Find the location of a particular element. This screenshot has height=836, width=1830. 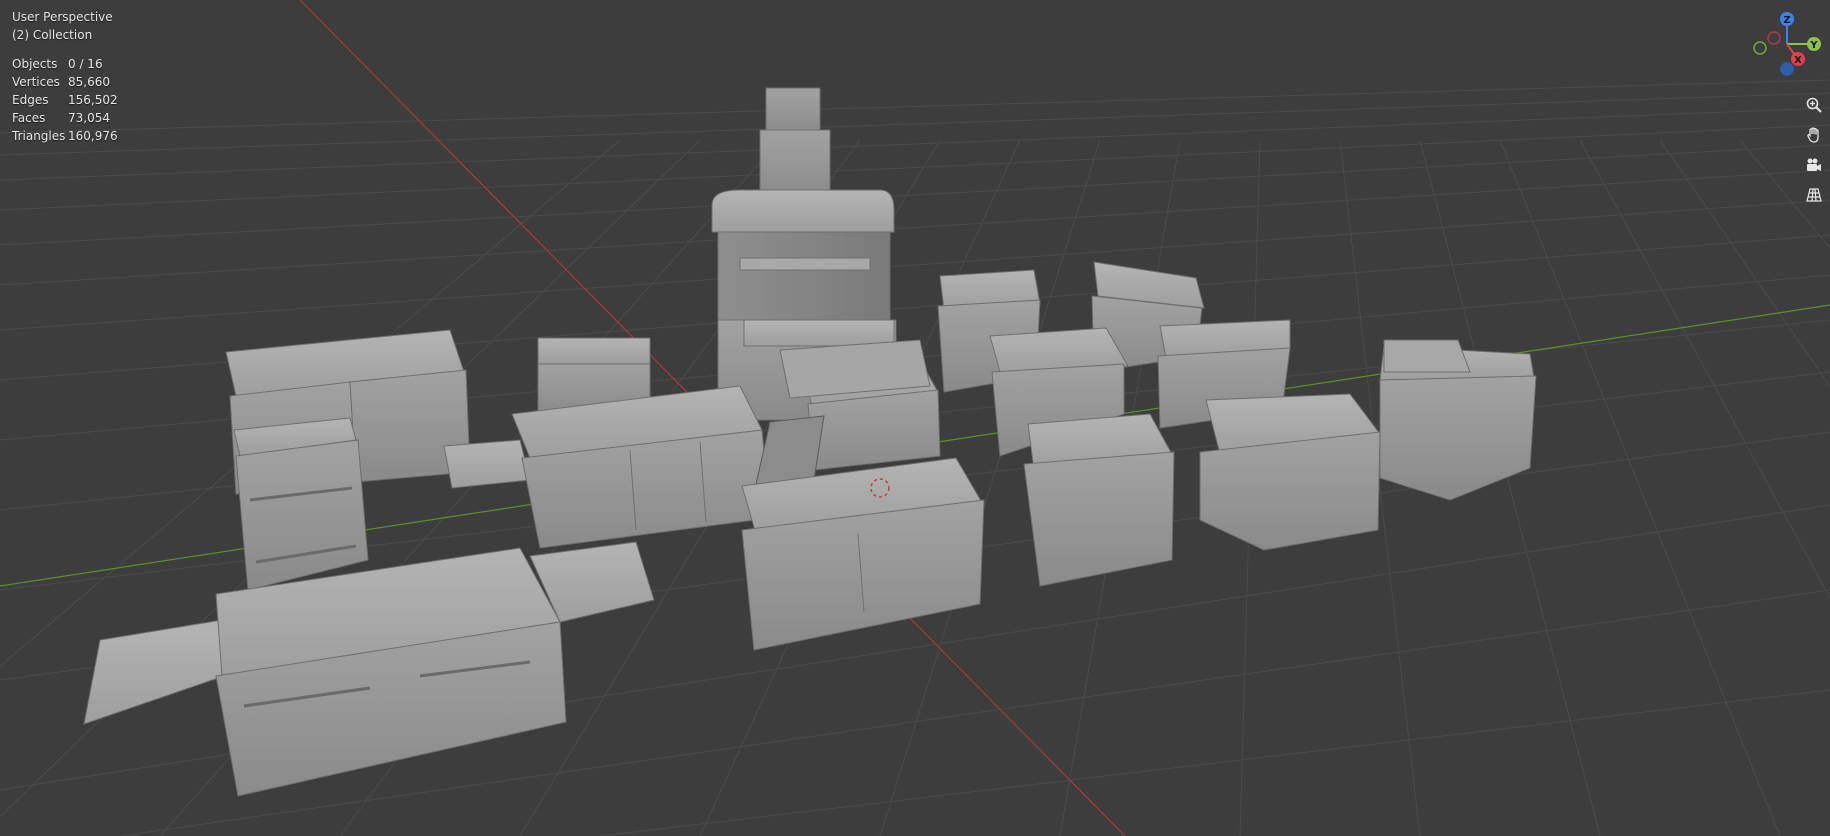

ortho-toggle-button is located at coordinates (1814, 195).